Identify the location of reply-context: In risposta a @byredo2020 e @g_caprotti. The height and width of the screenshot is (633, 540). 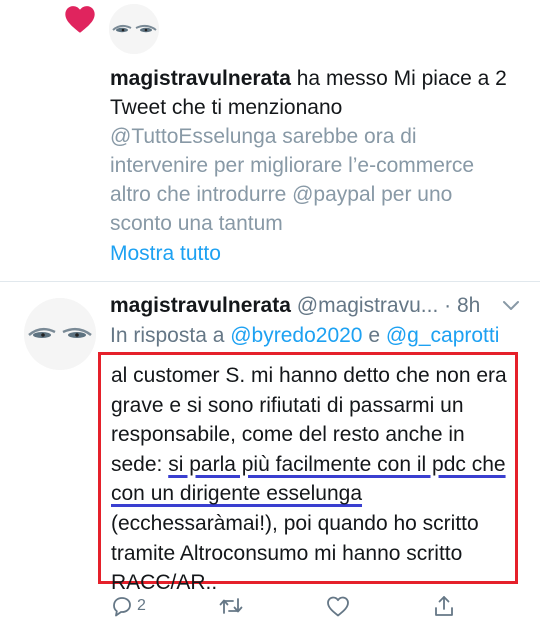
(320, 336).